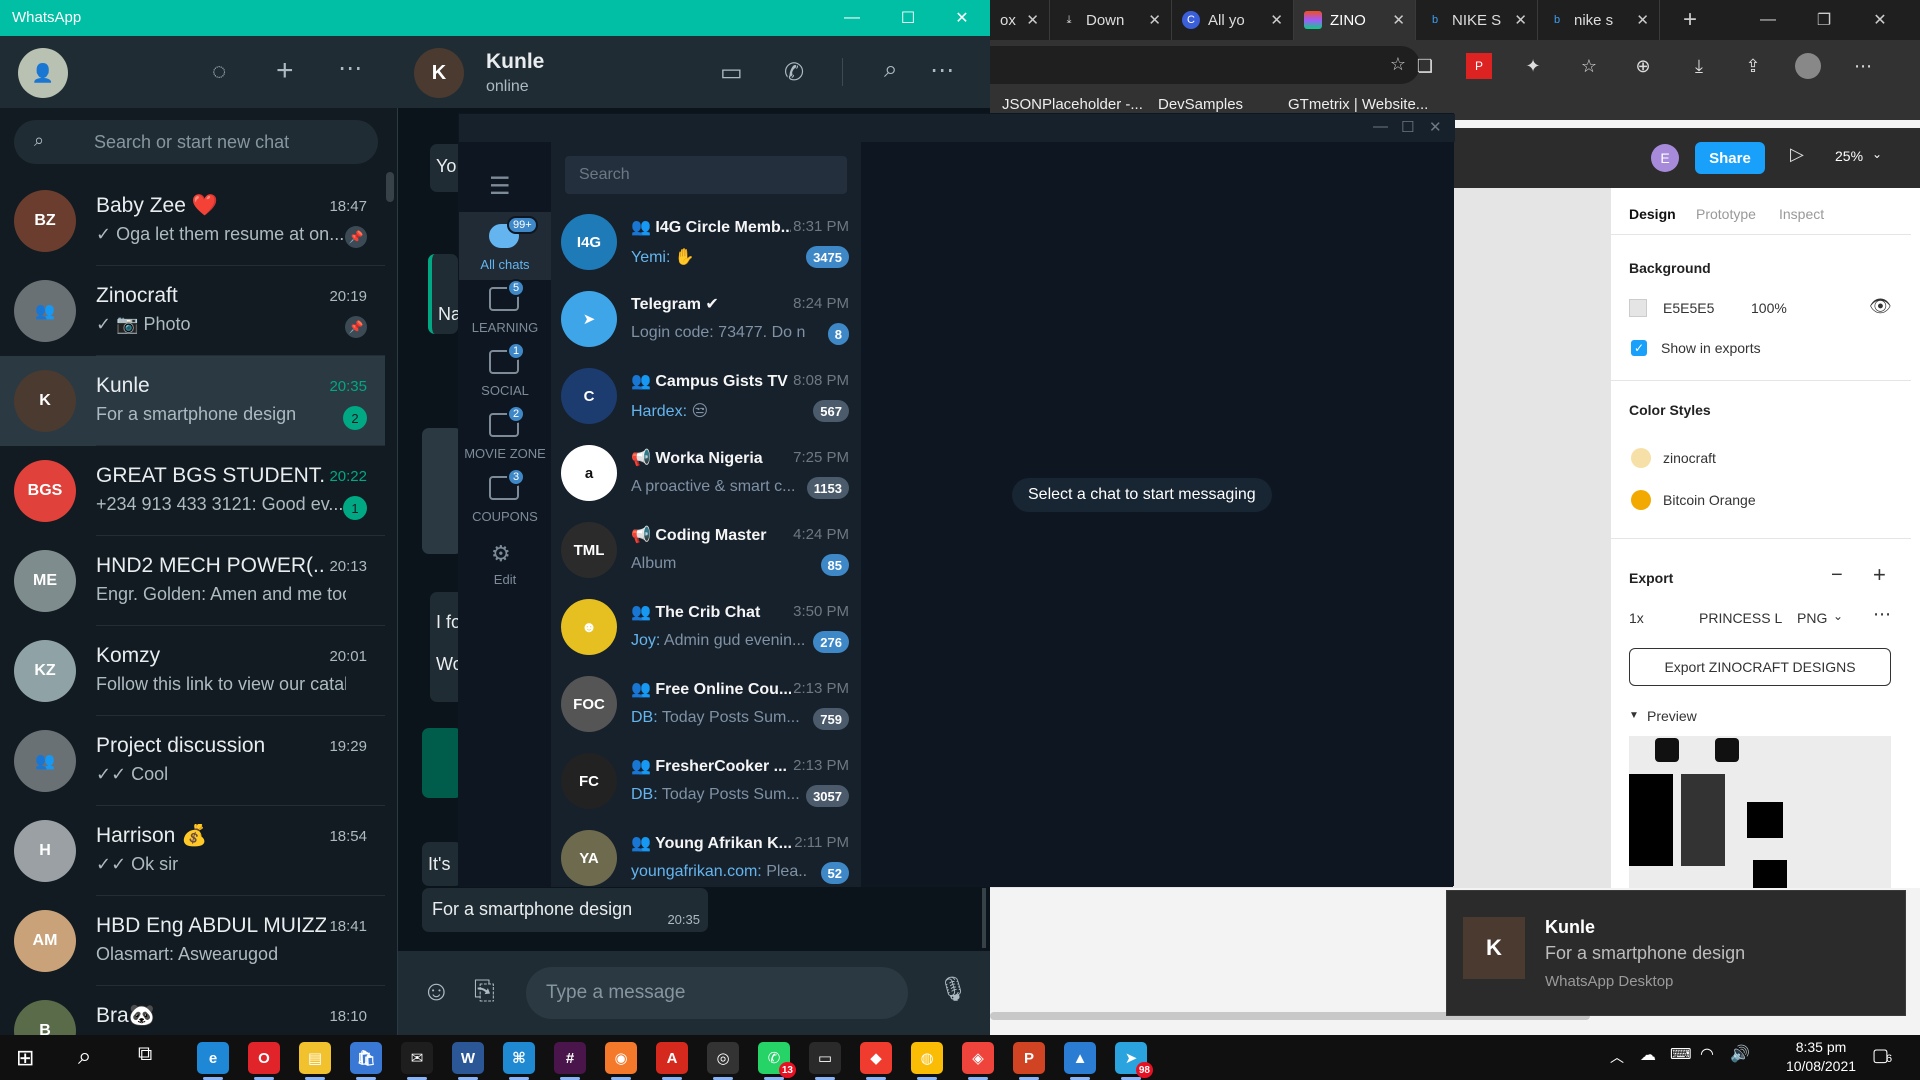 This screenshot has height=1080, width=1920. I want to click on chevron-up-icon: ︿, so click(1617, 1057).